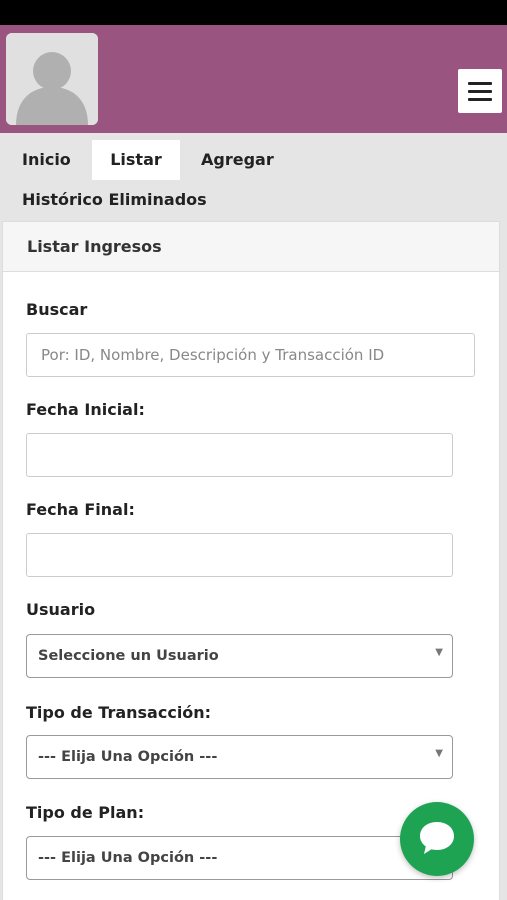 The width and height of the screenshot is (507, 900). I want to click on search-label: Buscar, so click(57, 309).